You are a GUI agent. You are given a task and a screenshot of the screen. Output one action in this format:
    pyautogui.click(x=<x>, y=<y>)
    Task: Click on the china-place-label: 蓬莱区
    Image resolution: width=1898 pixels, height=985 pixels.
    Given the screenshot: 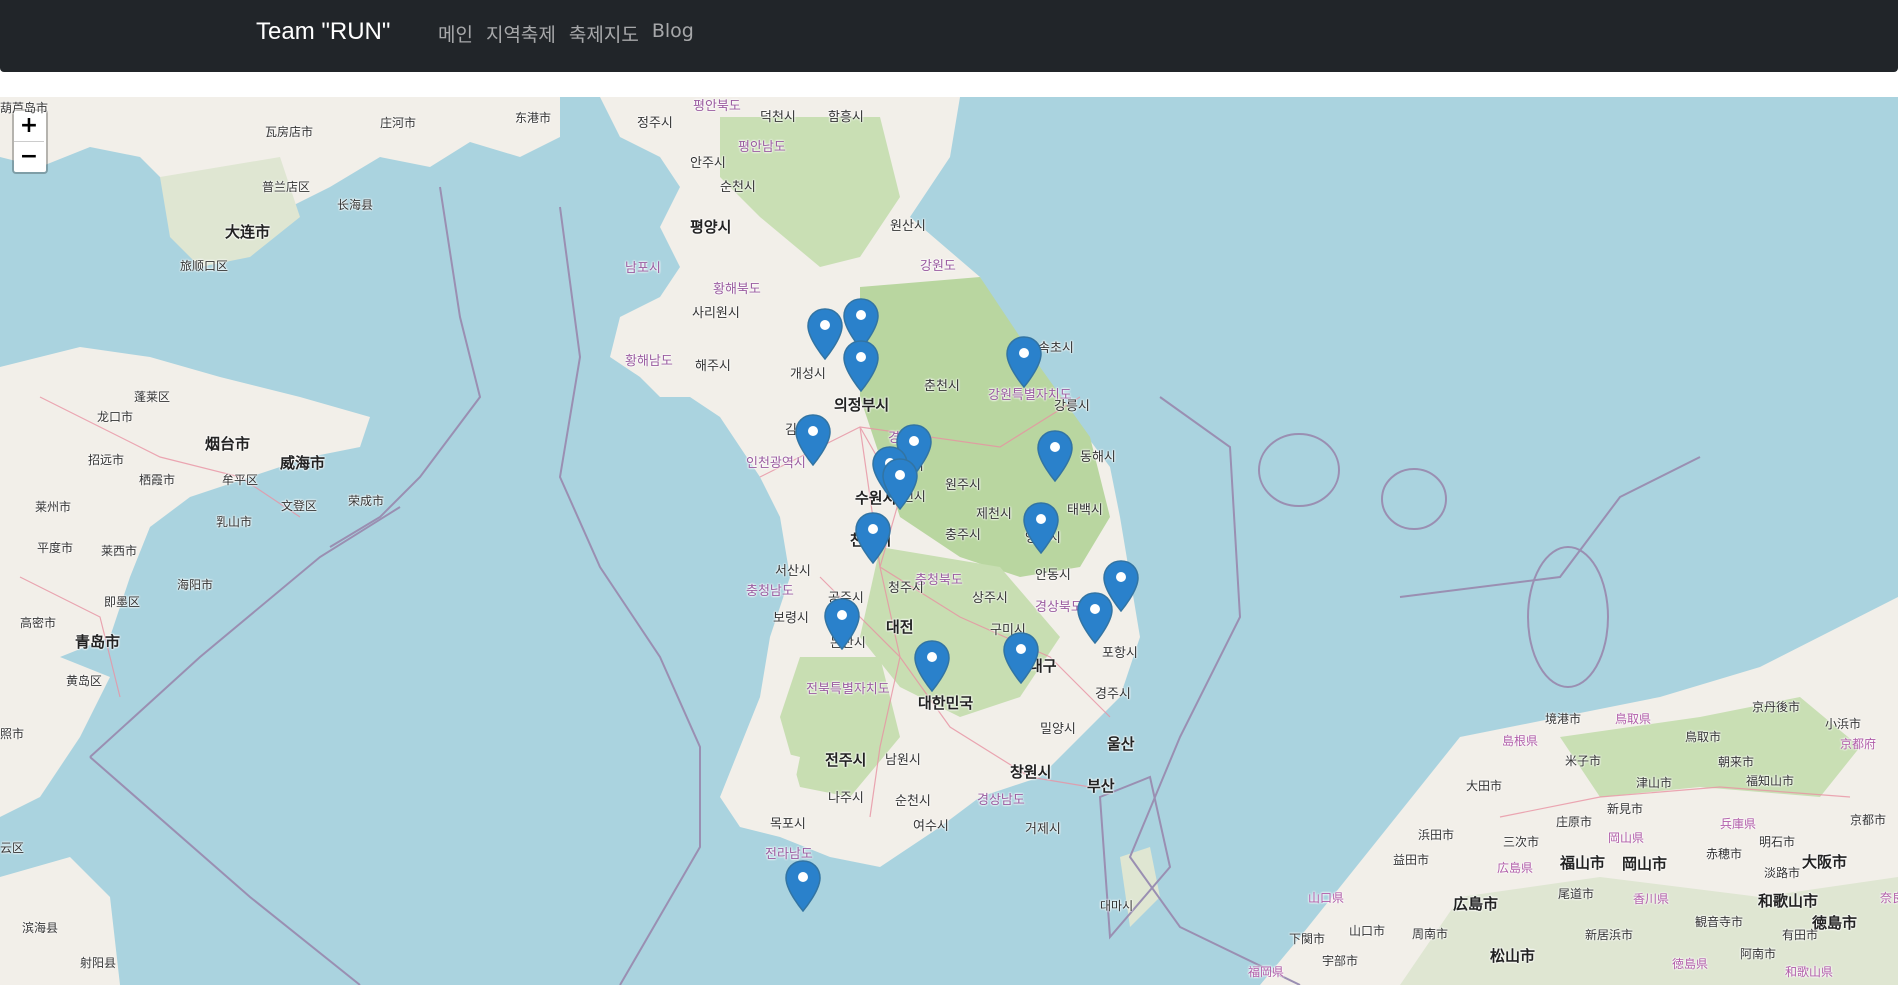 What is the action you would take?
    pyautogui.click(x=152, y=397)
    